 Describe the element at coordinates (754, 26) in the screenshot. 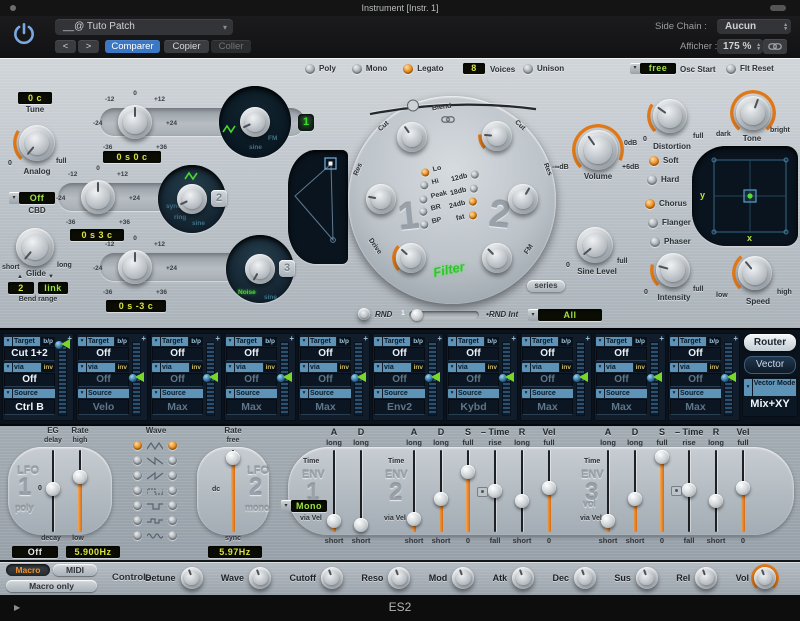

I see `side-chain-select: Aucun ▴ ▾` at that location.